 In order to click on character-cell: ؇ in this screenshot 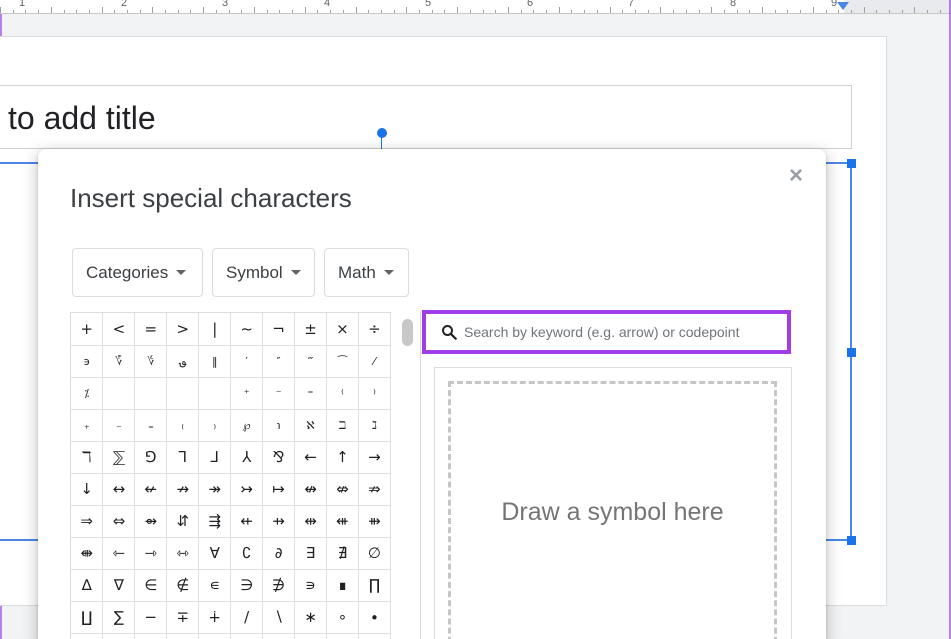, I will do `click(151, 361)`.